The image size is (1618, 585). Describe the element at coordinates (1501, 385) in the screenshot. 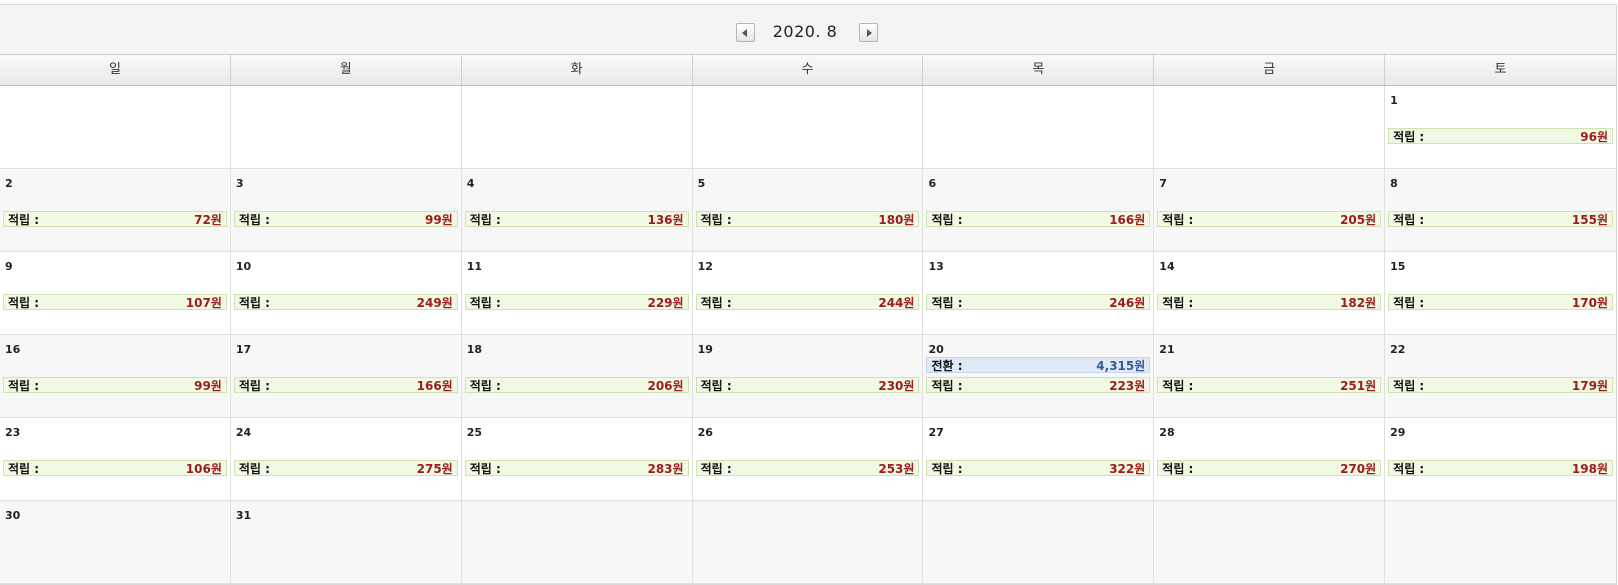

I see `accumulate-entry: 적립 : 179원` at that location.